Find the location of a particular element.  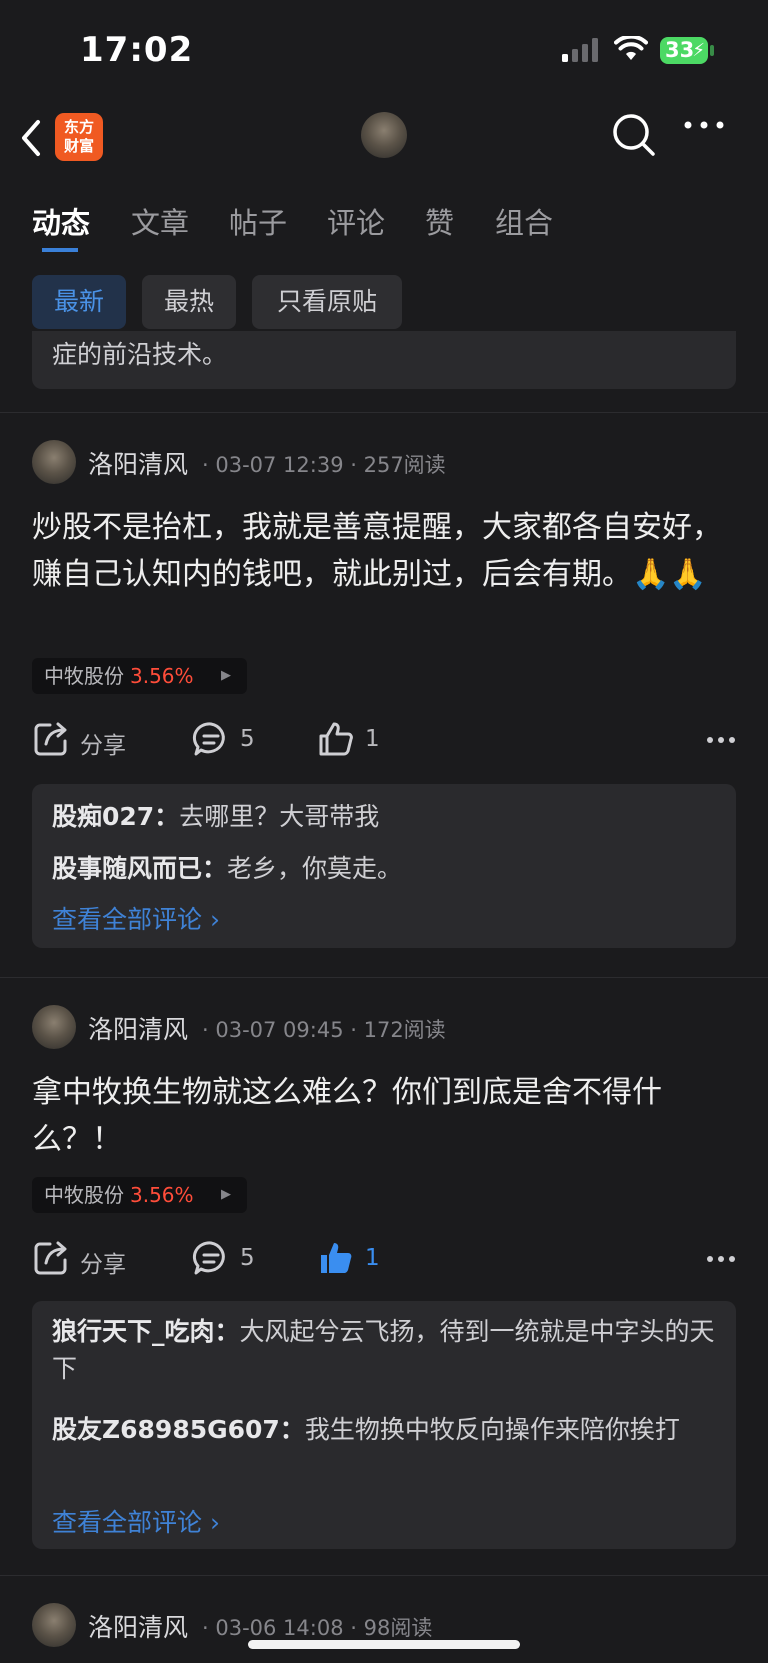

app-logo: 东方 财富 is located at coordinates (79, 137).